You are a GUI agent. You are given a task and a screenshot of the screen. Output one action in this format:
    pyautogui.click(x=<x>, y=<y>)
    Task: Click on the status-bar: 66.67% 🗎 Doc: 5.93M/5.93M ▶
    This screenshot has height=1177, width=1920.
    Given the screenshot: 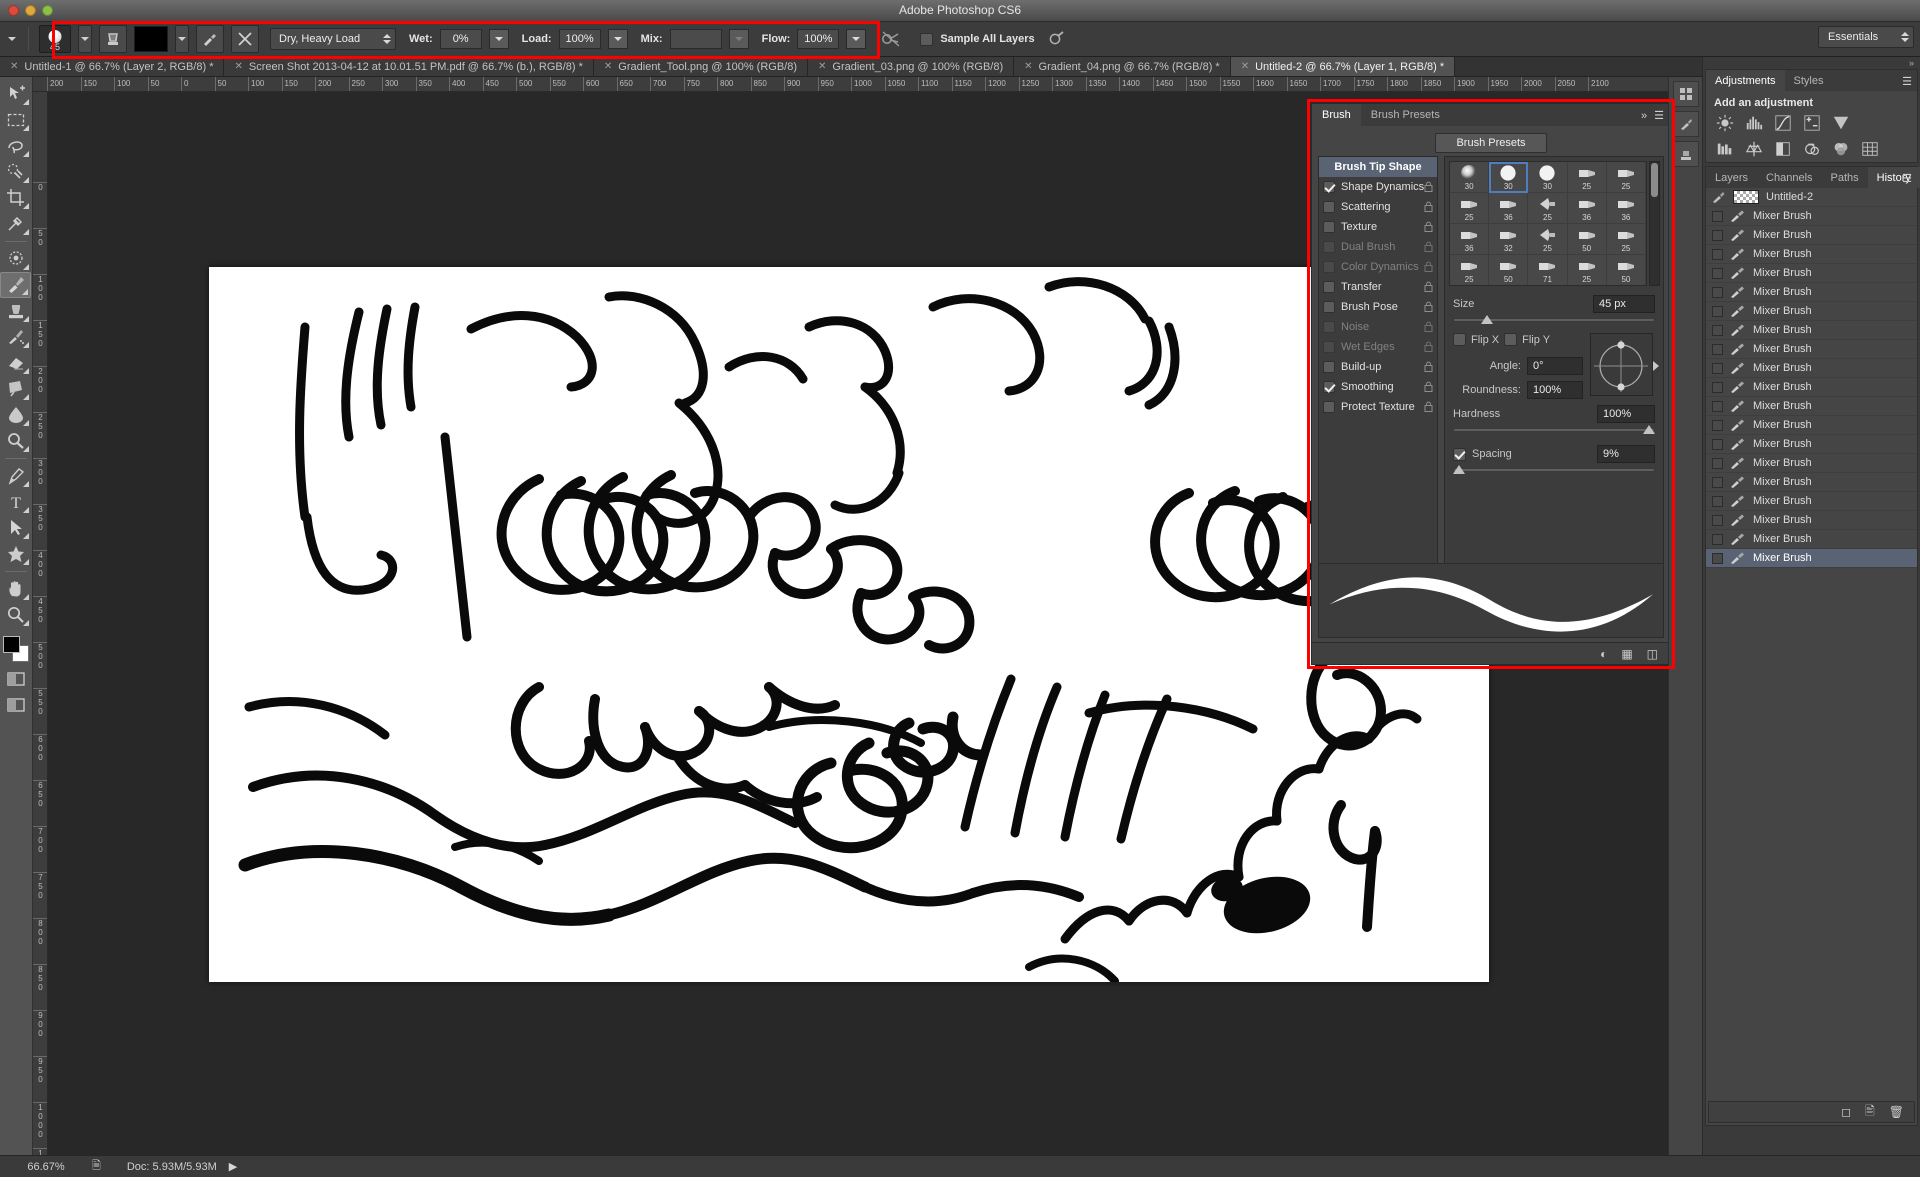 What is the action you would take?
    pyautogui.click(x=960, y=1166)
    